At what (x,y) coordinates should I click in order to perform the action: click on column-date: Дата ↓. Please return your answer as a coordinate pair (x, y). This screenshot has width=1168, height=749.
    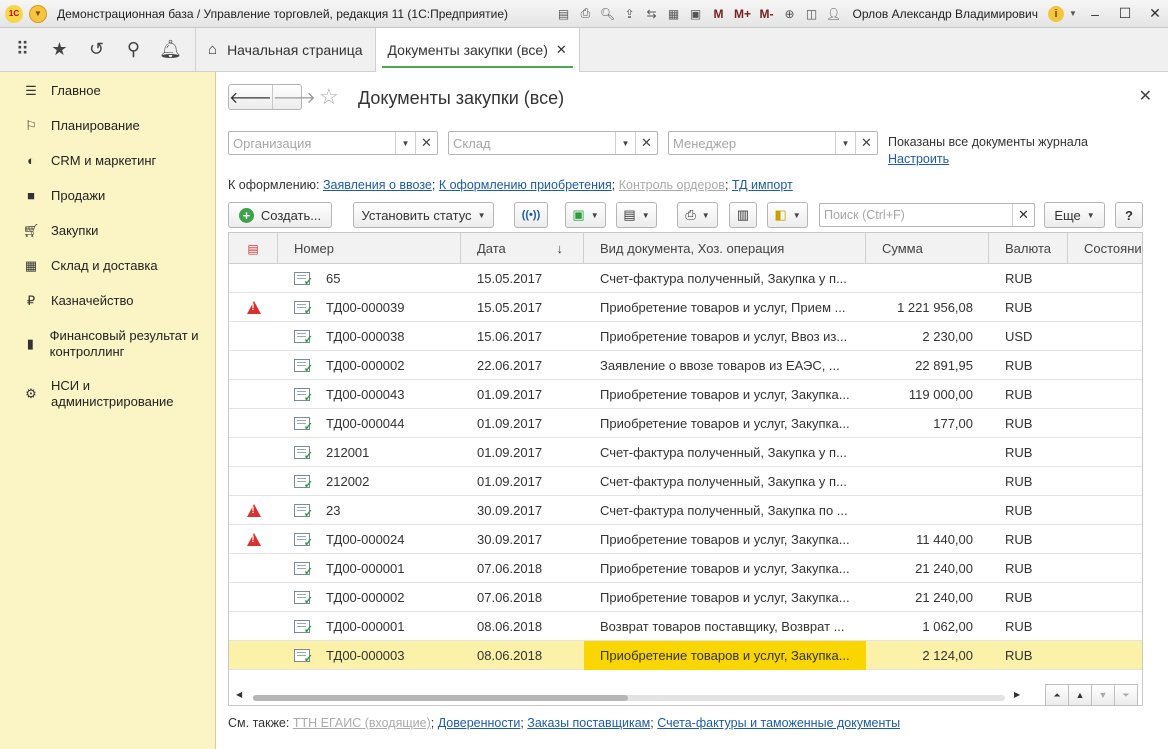
    Looking at the image, I should click on (522, 248).